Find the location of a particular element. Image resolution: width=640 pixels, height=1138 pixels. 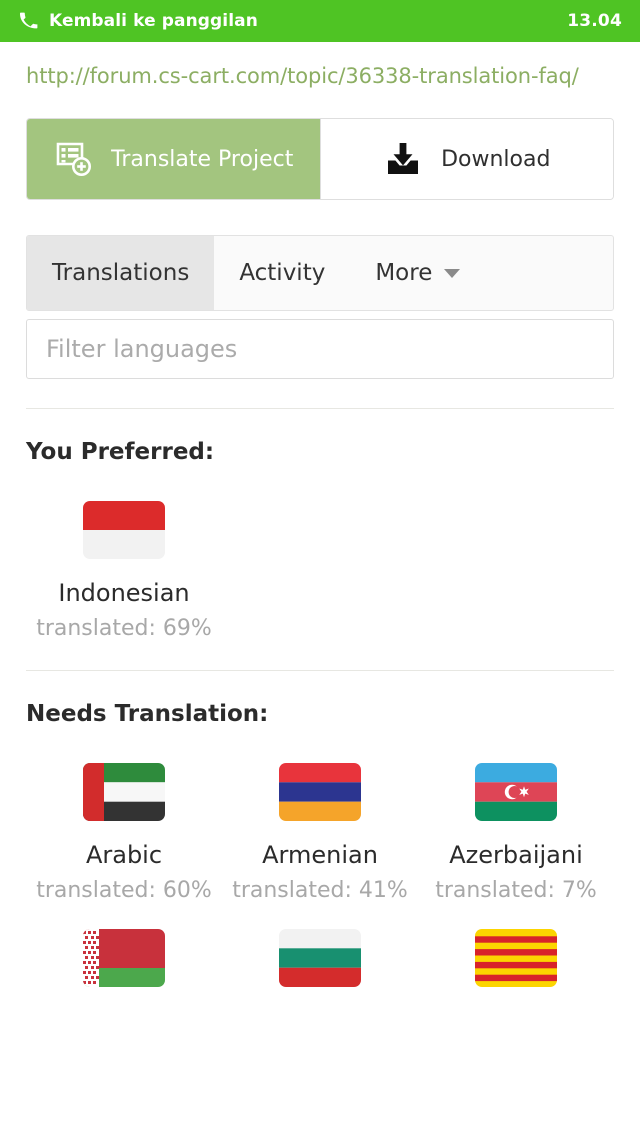

project-action-bar: Translate Project Download is located at coordinates (320, 159).